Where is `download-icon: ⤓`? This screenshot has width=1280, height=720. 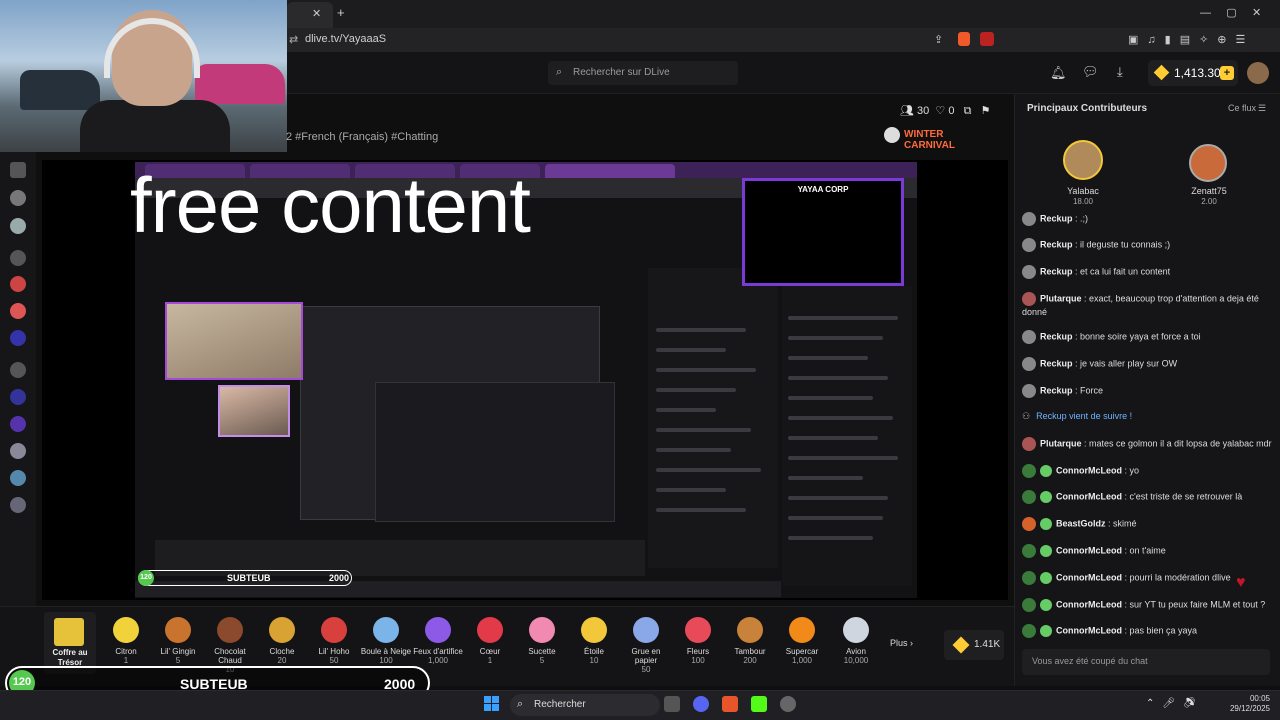
download-icon: ⤓ is located at coordinates (1120, 72).